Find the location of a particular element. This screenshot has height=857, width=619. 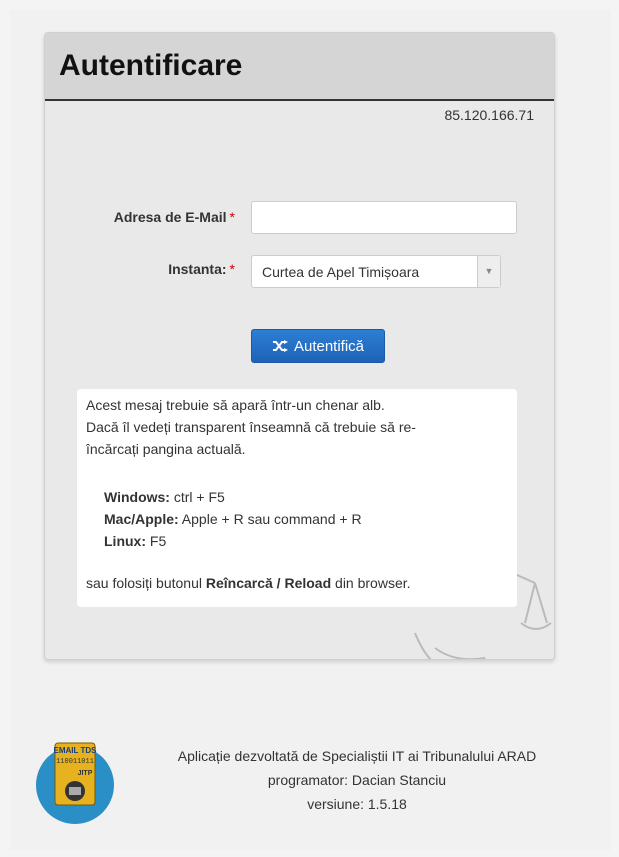

logo-text: EMAIL TDS is located at coordinates (76, 750).